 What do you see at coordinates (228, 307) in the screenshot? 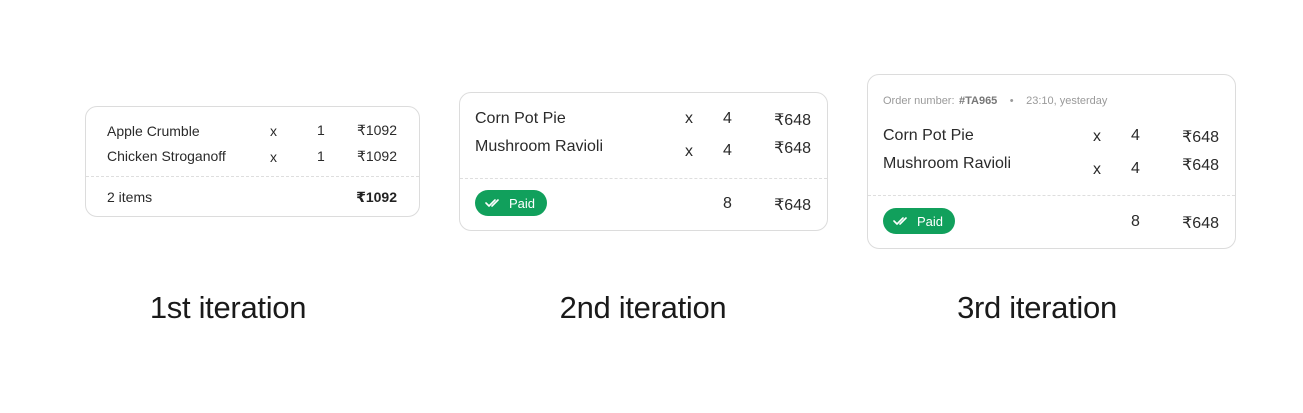
I see `iteration-caption: 1st iteration` at bounding box center [228, 307].